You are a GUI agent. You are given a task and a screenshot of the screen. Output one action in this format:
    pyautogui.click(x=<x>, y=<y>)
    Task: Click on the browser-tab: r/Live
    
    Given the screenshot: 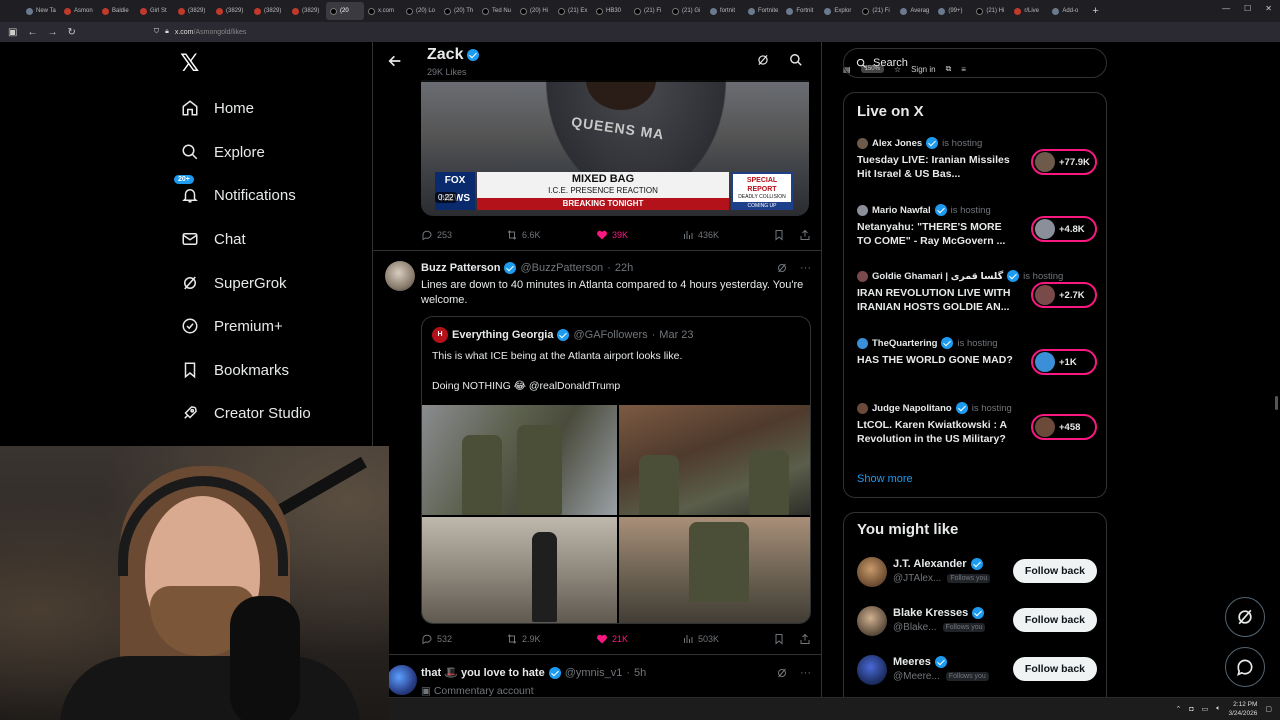 What is the action you would take?
    pyautogui.click(x=1029, y=11)
    